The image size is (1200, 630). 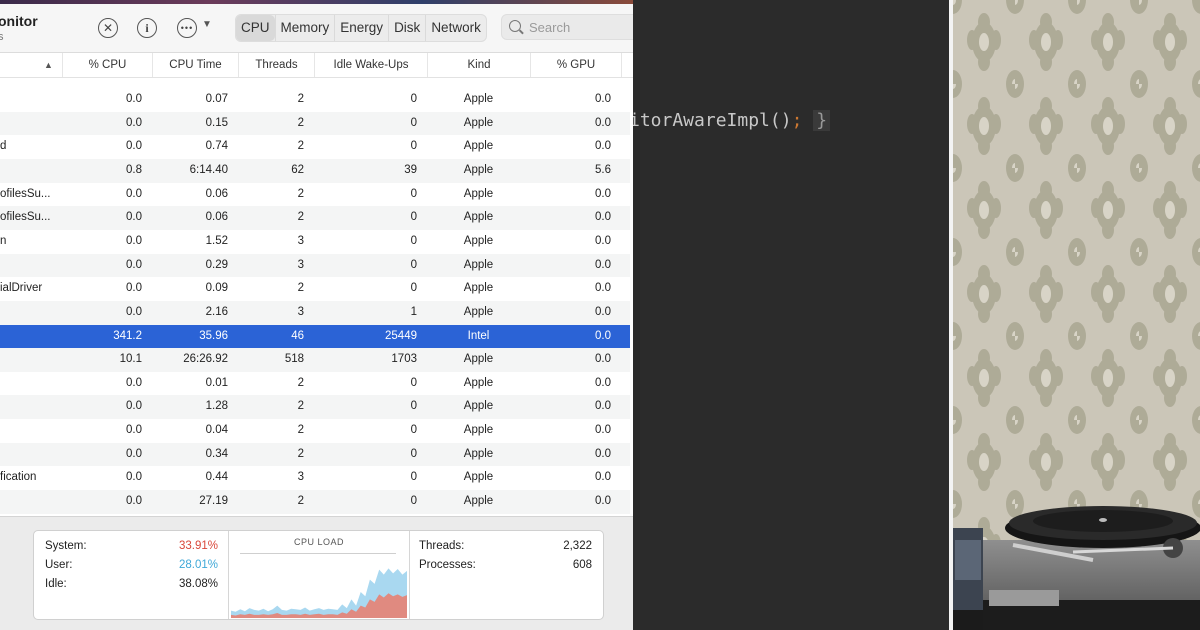 What do you see at coordinates (315, 100) in the screenshot?
I see `table-row: 0.0 0.07 2 0 Apple 0.0` at bounding box center [315, 100].